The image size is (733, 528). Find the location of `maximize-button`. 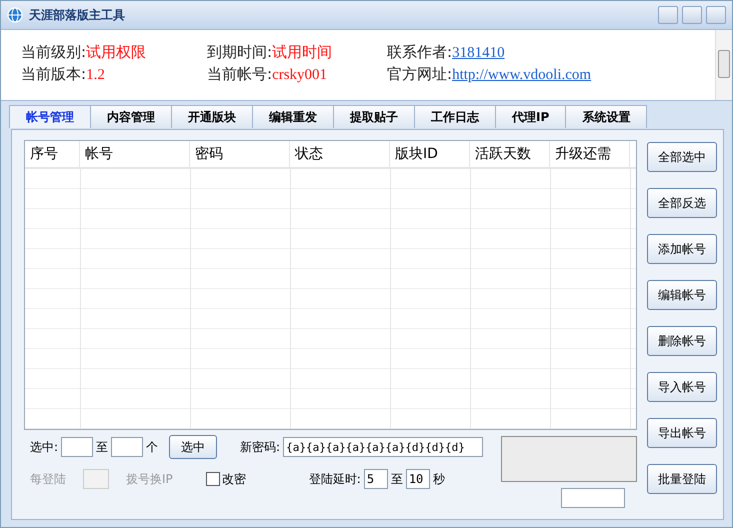

maximize-button is located at coordinates (692, 15).